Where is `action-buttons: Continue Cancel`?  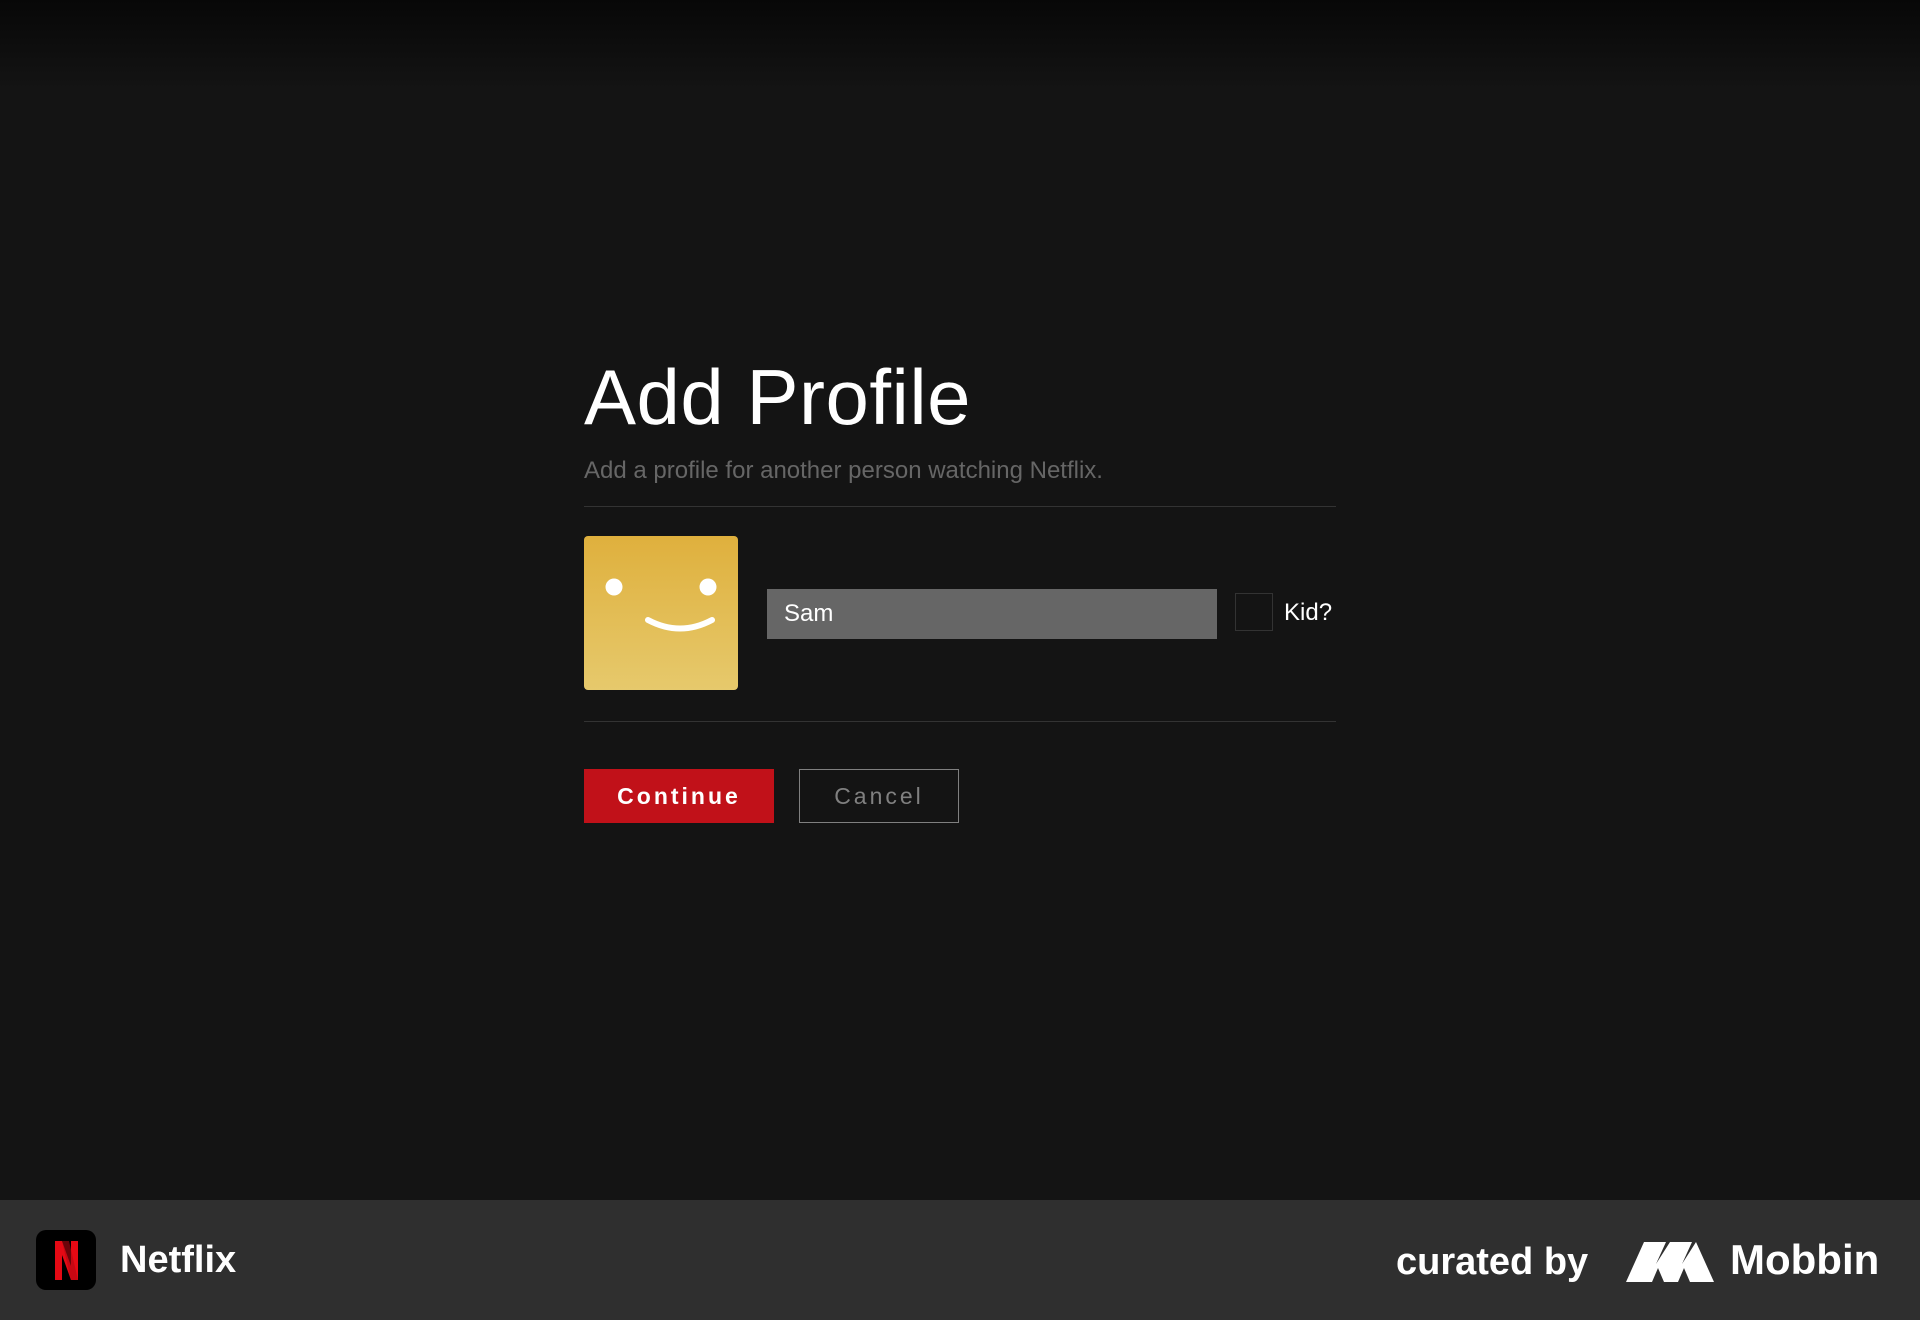
action-buttons: Continue Cancel is located at coordinates (960, 796).